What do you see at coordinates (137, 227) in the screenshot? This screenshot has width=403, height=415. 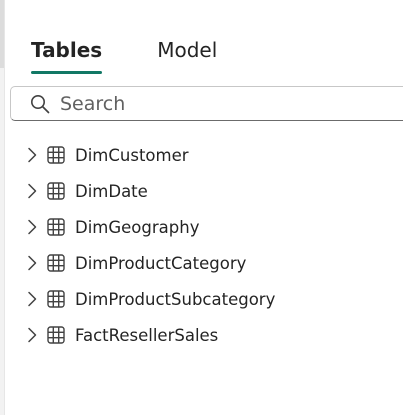 I see `table-name: DimGeography` at bounding box center [137, 227].